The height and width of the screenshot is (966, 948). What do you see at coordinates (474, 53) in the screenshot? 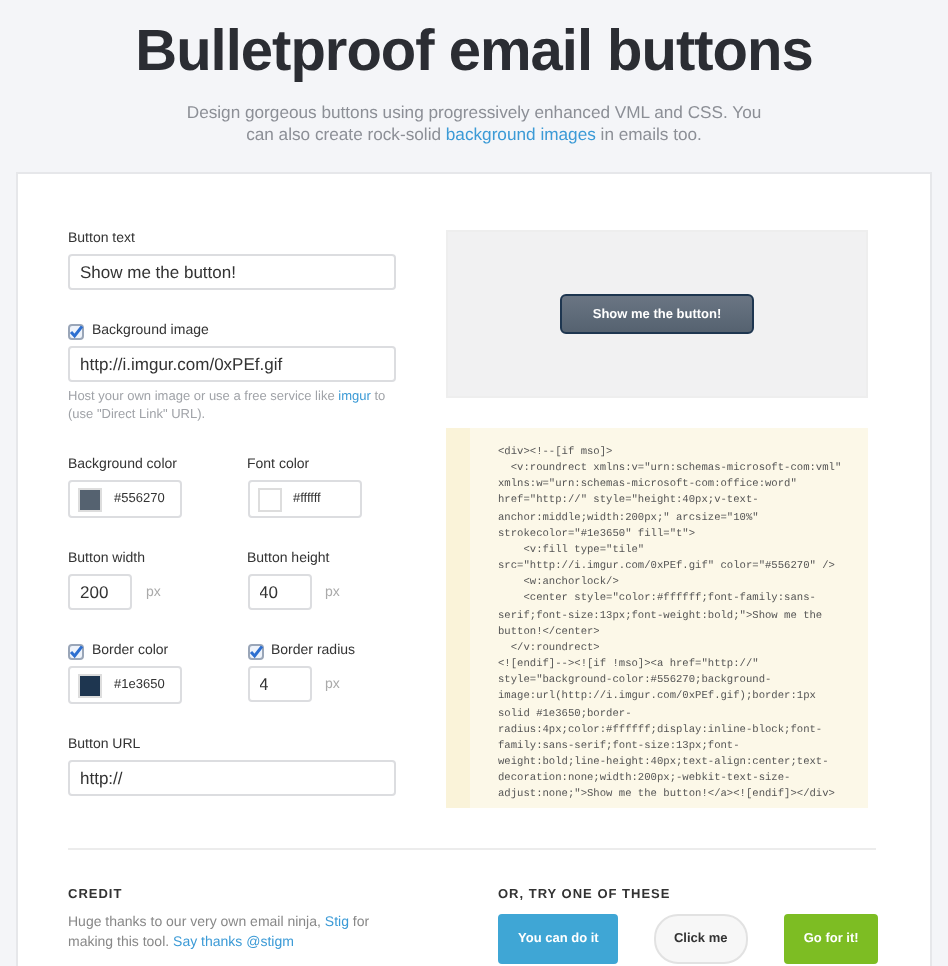
I see `page-title: Bulletproof email buttons` at bounding box center [474, 53].